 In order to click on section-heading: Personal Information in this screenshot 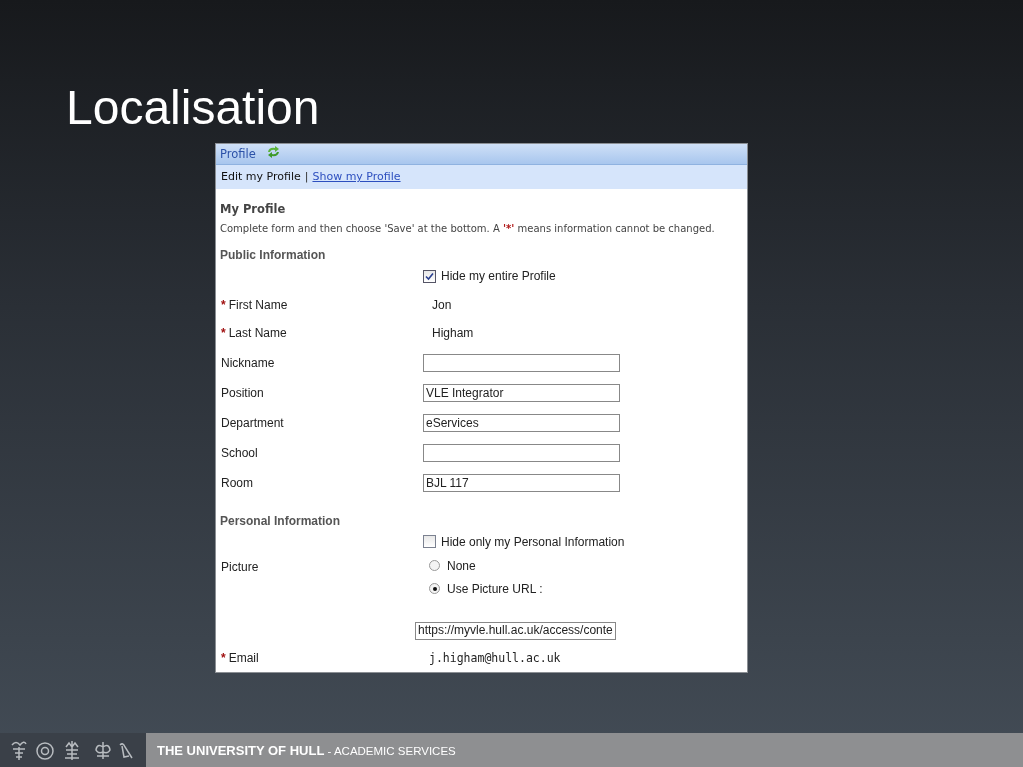, I will do `click(281, 520)`.